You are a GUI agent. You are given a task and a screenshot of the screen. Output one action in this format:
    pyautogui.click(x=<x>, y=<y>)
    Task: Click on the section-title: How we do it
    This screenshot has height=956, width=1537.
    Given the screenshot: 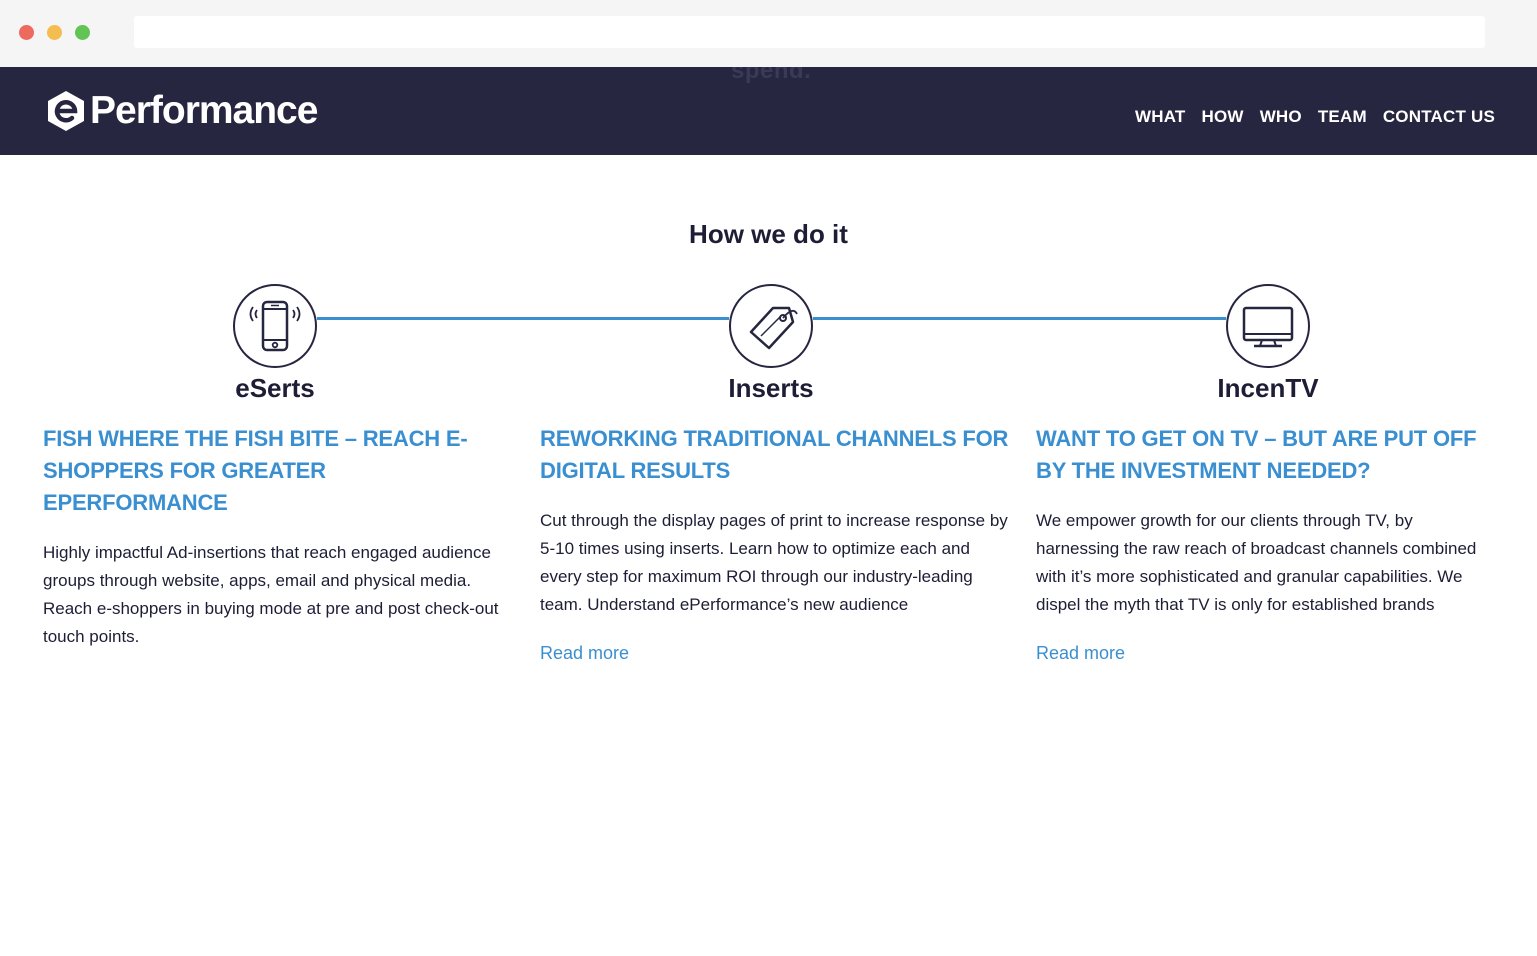 What is the action you would take?
    pyautogui.click(x=768, y=234)
    